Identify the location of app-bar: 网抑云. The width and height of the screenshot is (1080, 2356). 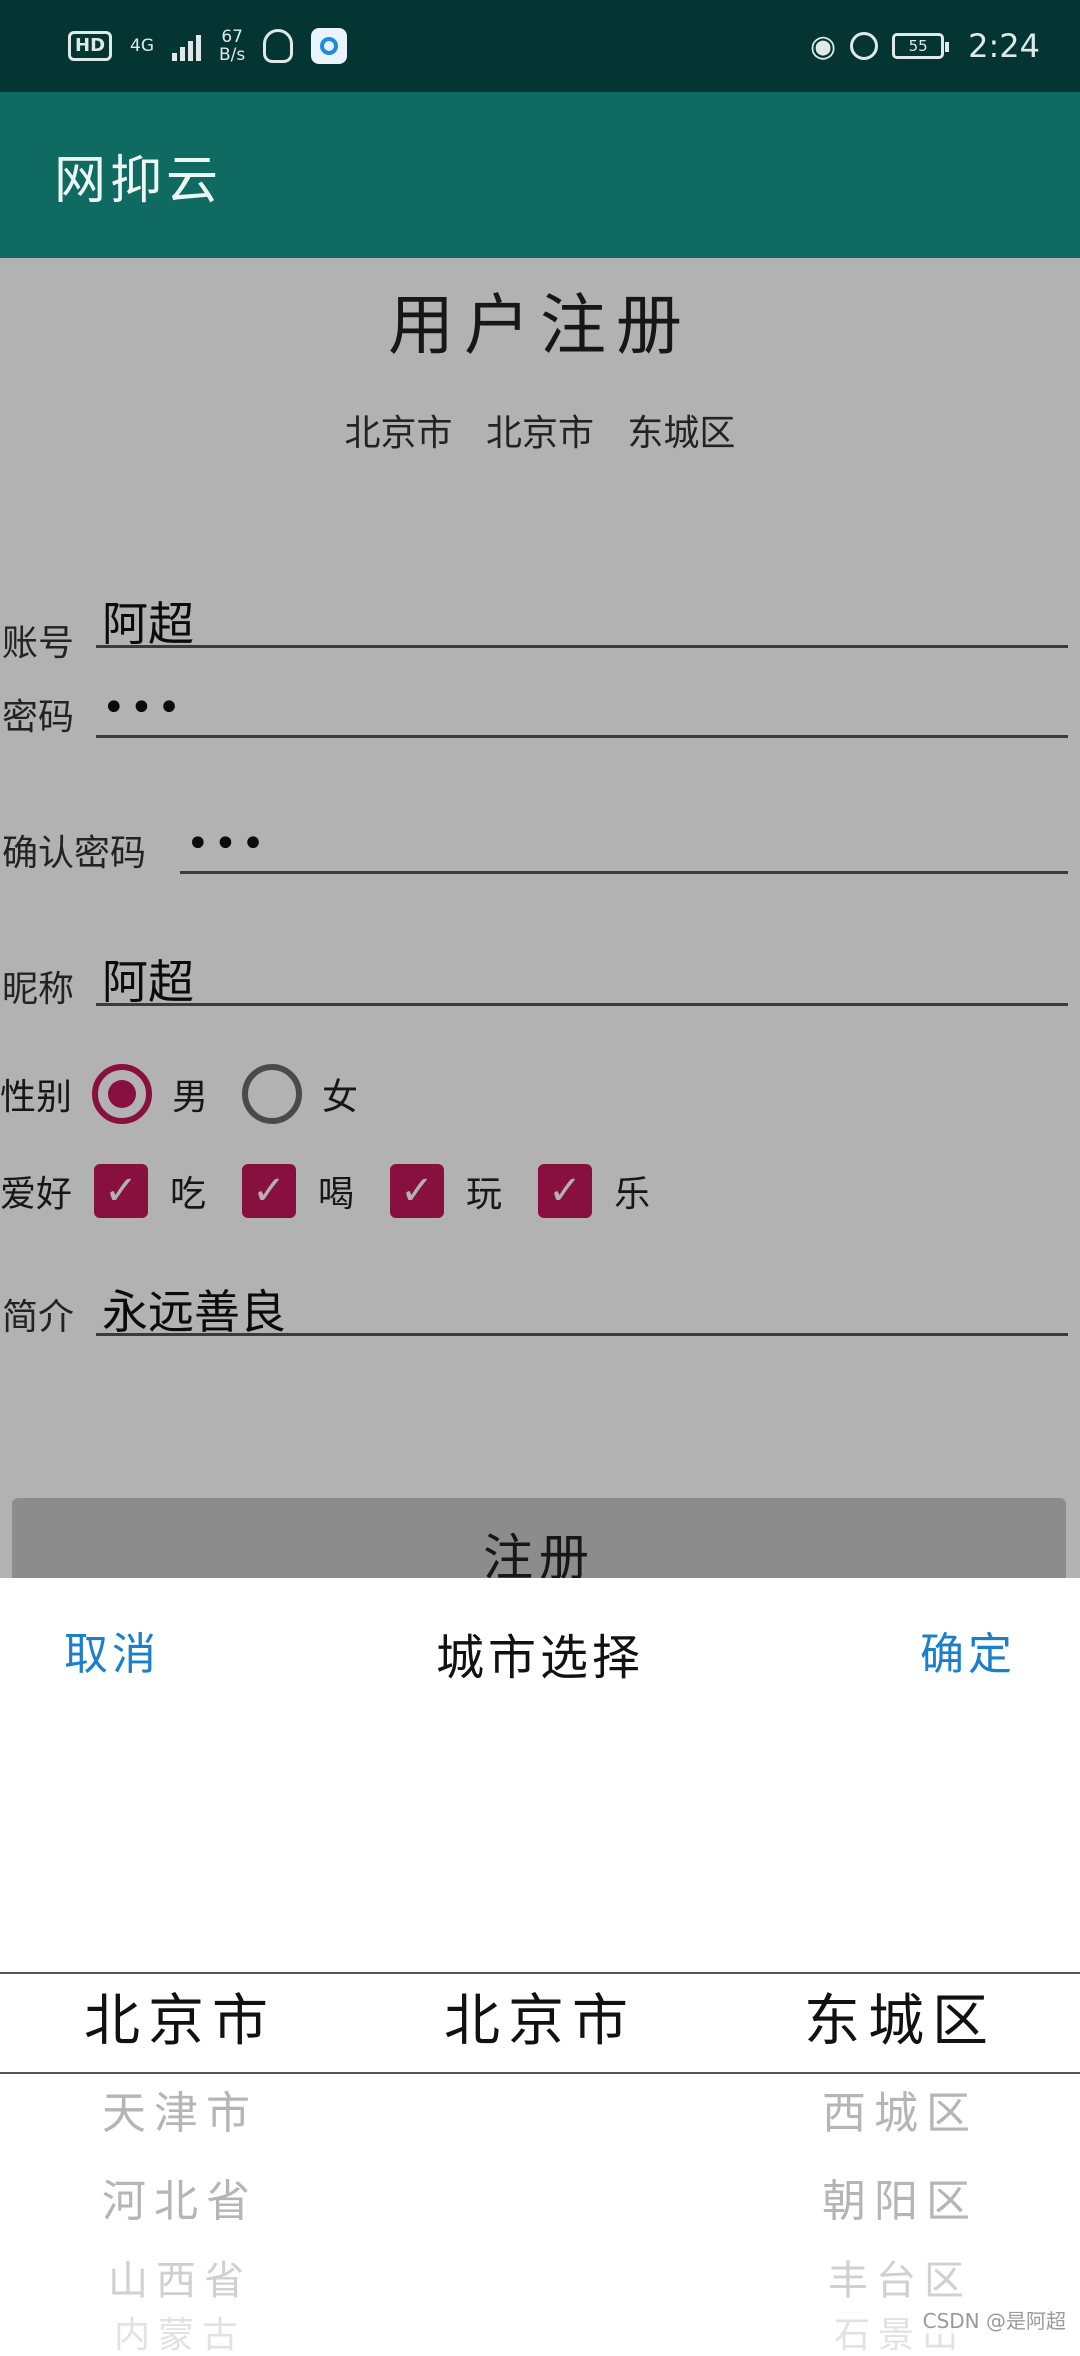
(540, 175).